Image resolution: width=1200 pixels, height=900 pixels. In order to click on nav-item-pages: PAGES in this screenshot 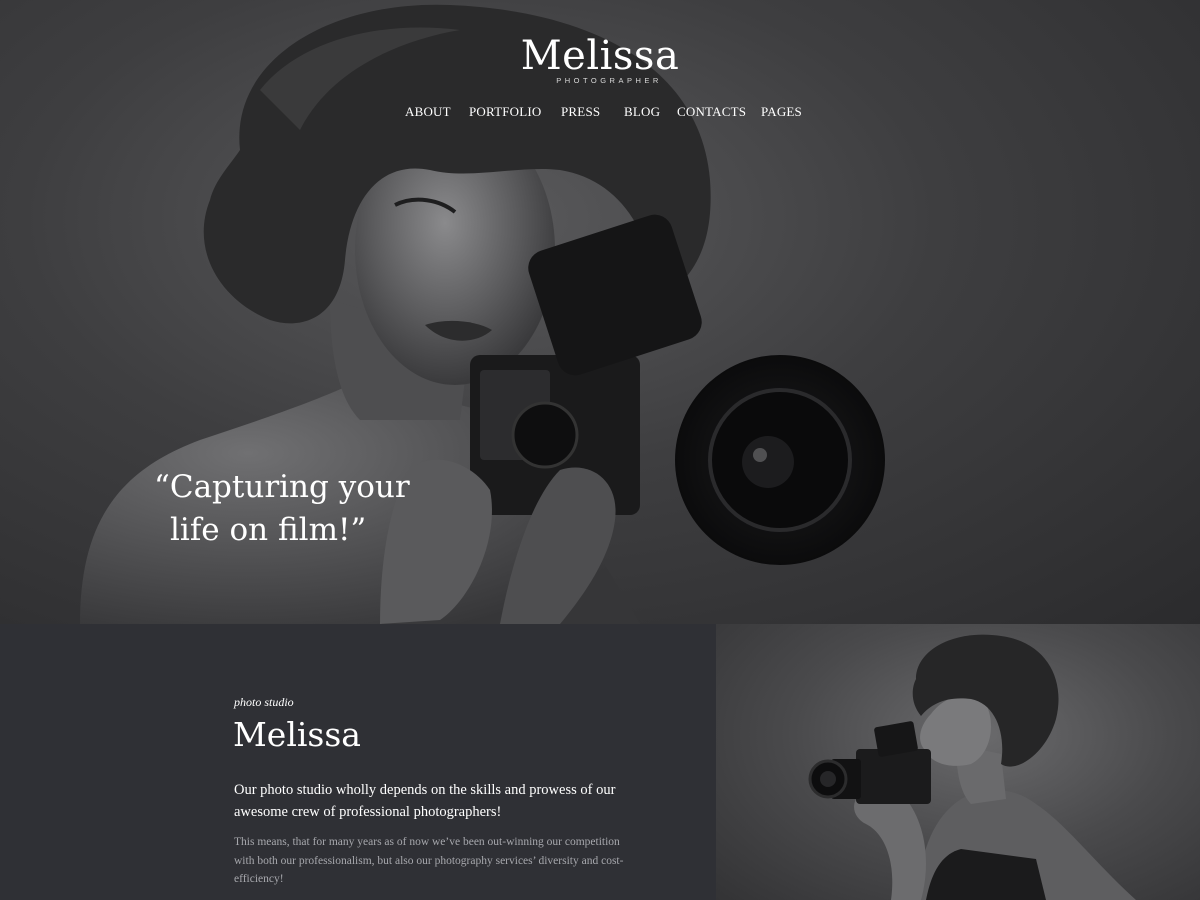, I will do `click(781, 112)`.